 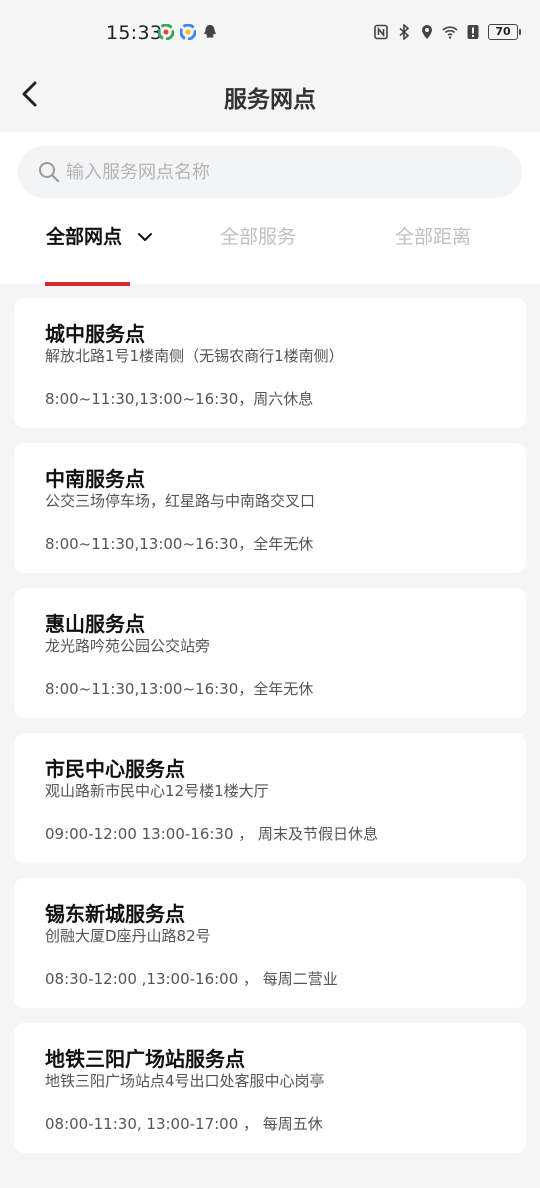 I want to click on tab-all-services-label: 全部服务, so click(x=258, y=237).